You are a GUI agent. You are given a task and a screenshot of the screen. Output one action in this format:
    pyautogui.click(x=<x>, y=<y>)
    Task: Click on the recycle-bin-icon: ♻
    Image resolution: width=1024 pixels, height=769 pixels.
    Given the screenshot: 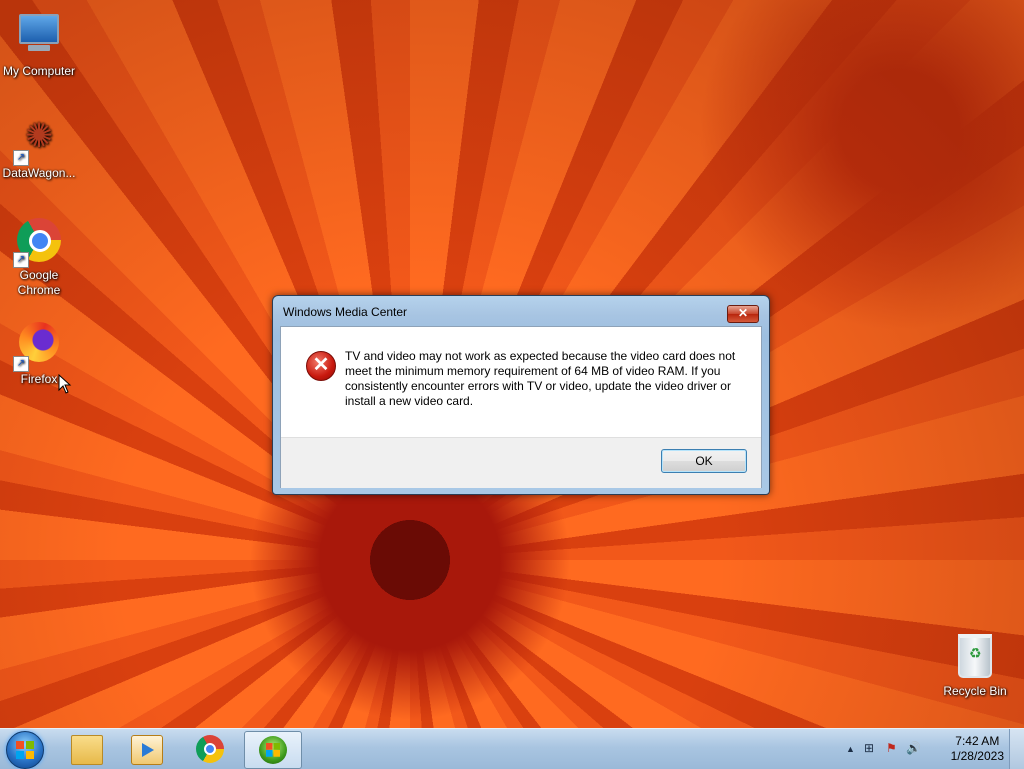 What is the action you would take?
    pyautogui.click(x=975, y=658)
    